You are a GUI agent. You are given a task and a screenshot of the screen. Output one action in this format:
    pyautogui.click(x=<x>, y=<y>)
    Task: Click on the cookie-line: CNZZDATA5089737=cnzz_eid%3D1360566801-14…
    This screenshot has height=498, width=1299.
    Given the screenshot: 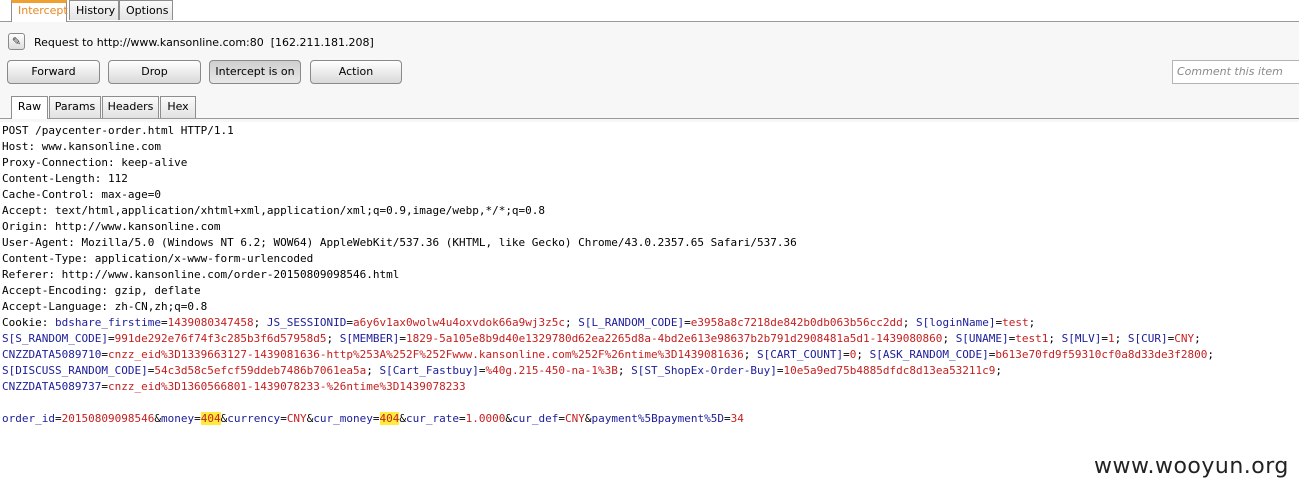 What is the action you would take?
    pyautogui.click(x=234, y=387)
    